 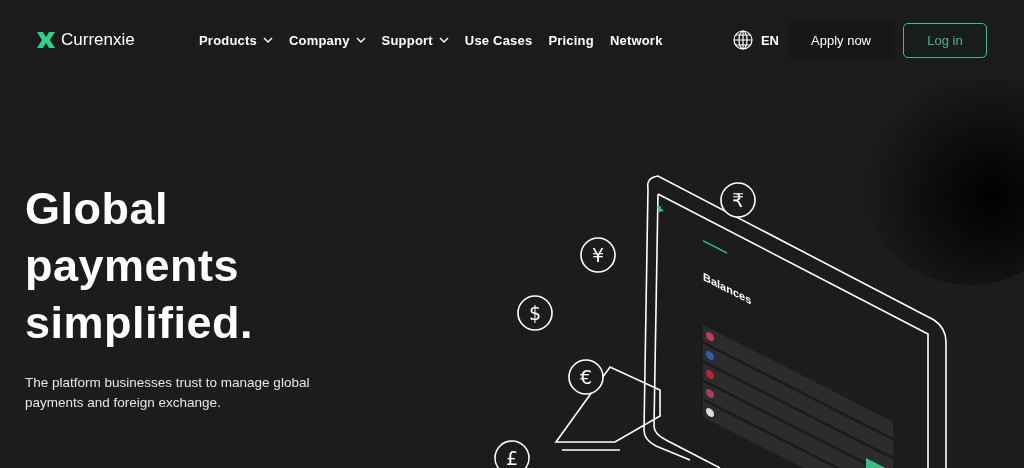 What do you see at coordinates (769, 40) in the screenshot?
I see `language-label: EN` at bounding box center [769, 40].